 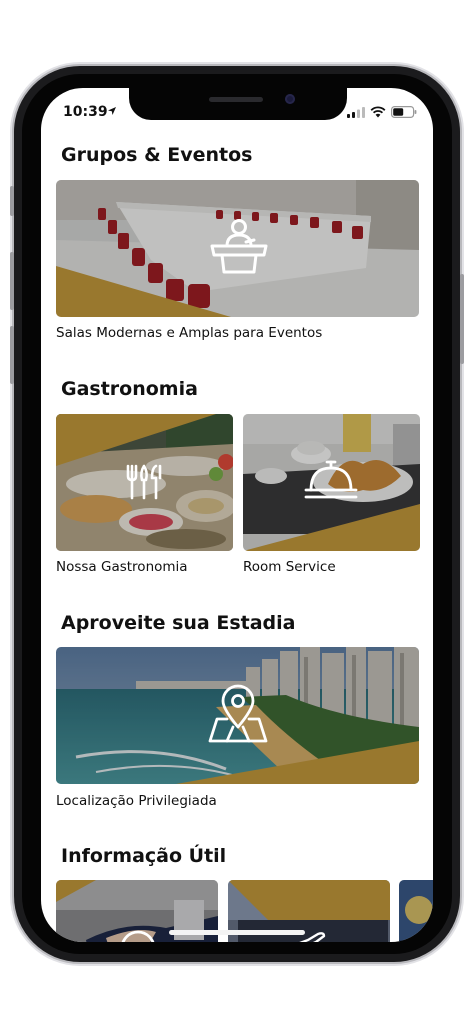 I want to click on image-overlay, so click(x=416, y=911).